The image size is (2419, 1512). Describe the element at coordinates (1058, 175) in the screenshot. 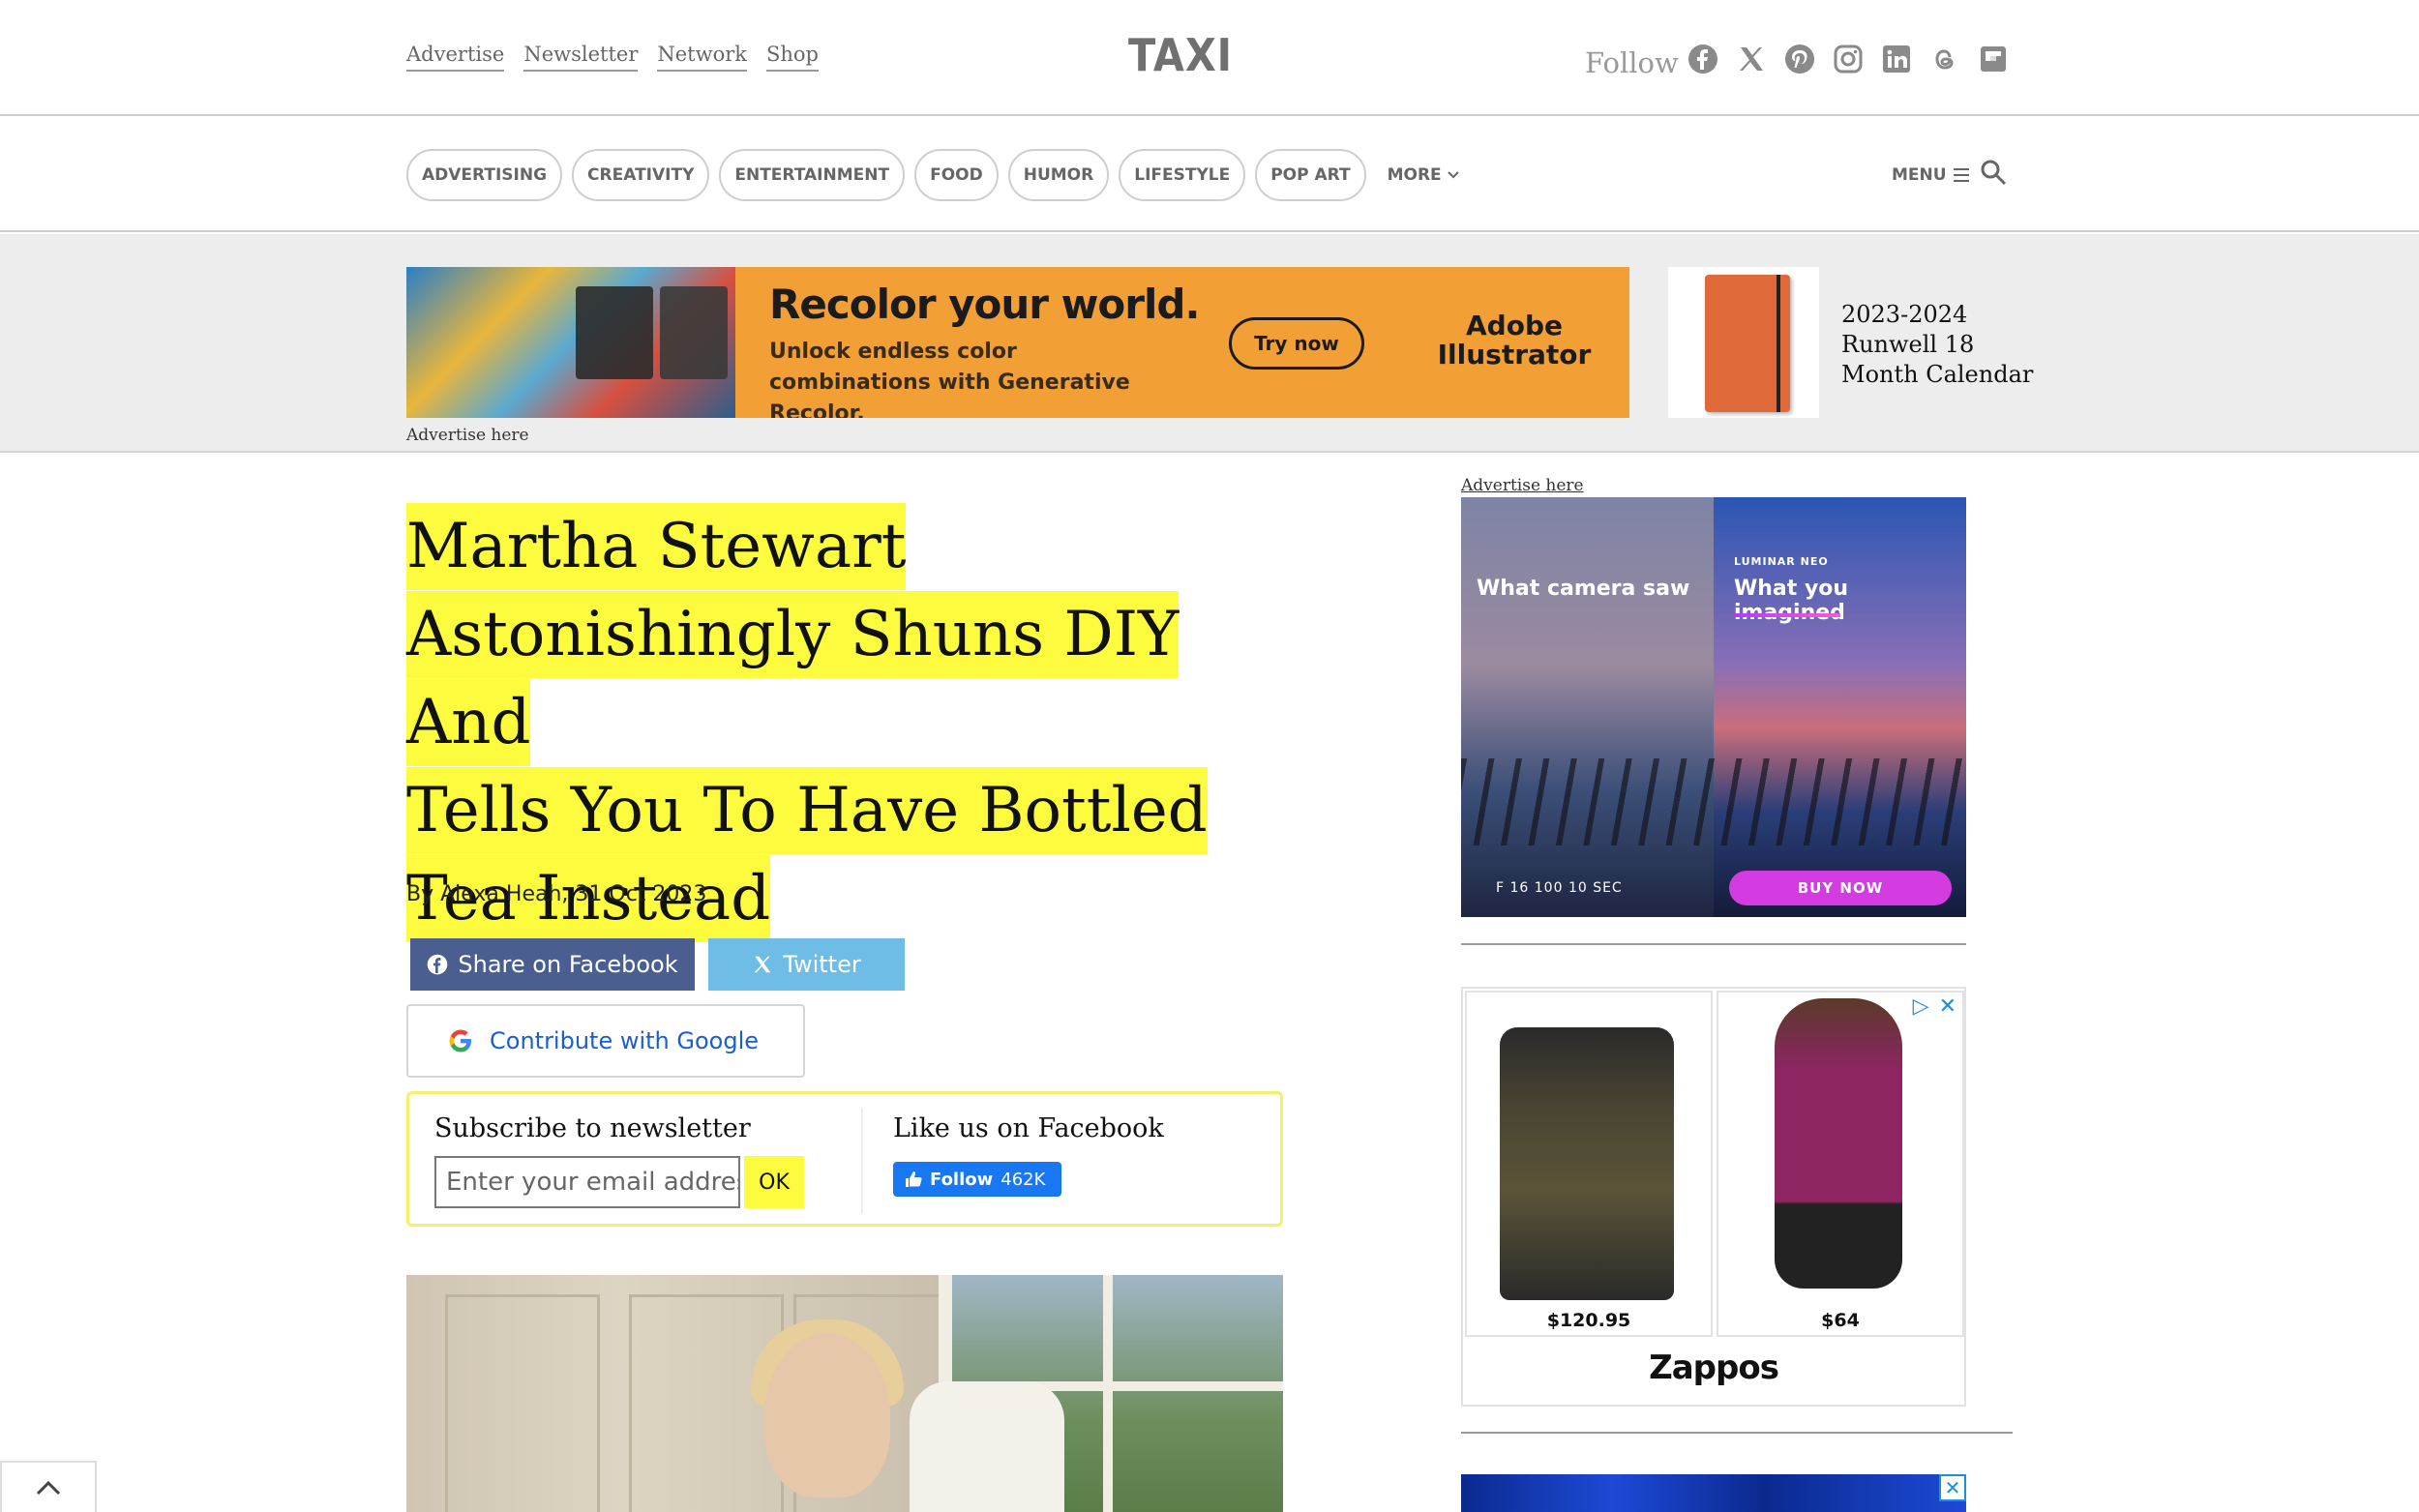

I see `category-humor: HUMOR` at that location.